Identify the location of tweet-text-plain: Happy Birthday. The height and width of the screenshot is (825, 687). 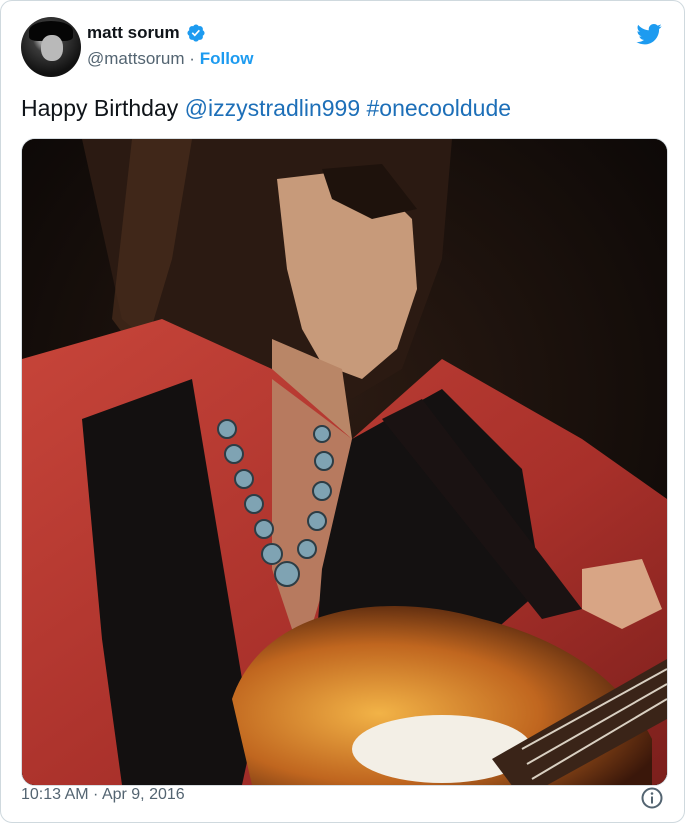
(103, 108).